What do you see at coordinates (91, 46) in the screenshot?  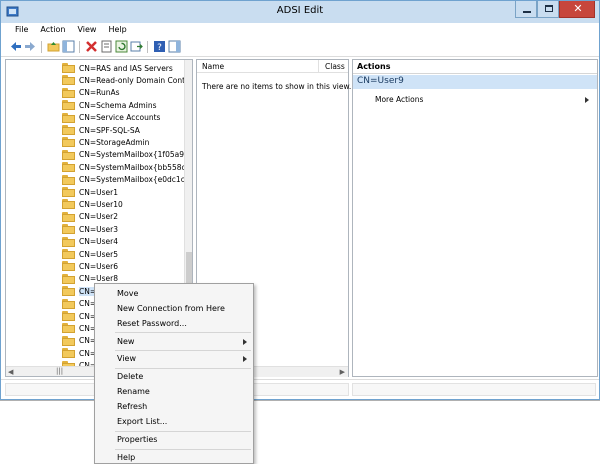 I see `delete-icon` at bounding box center [91, 46].